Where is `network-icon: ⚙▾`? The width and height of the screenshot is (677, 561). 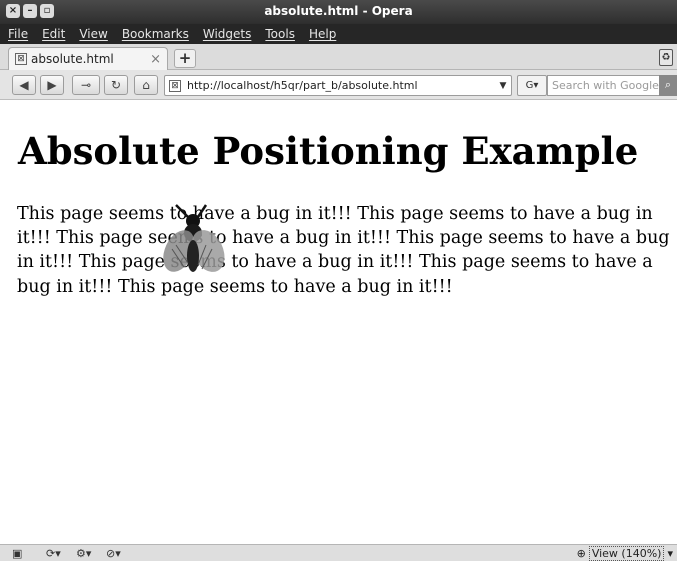
network-icon: ⚙▾ is located at coordinates (83, 553).